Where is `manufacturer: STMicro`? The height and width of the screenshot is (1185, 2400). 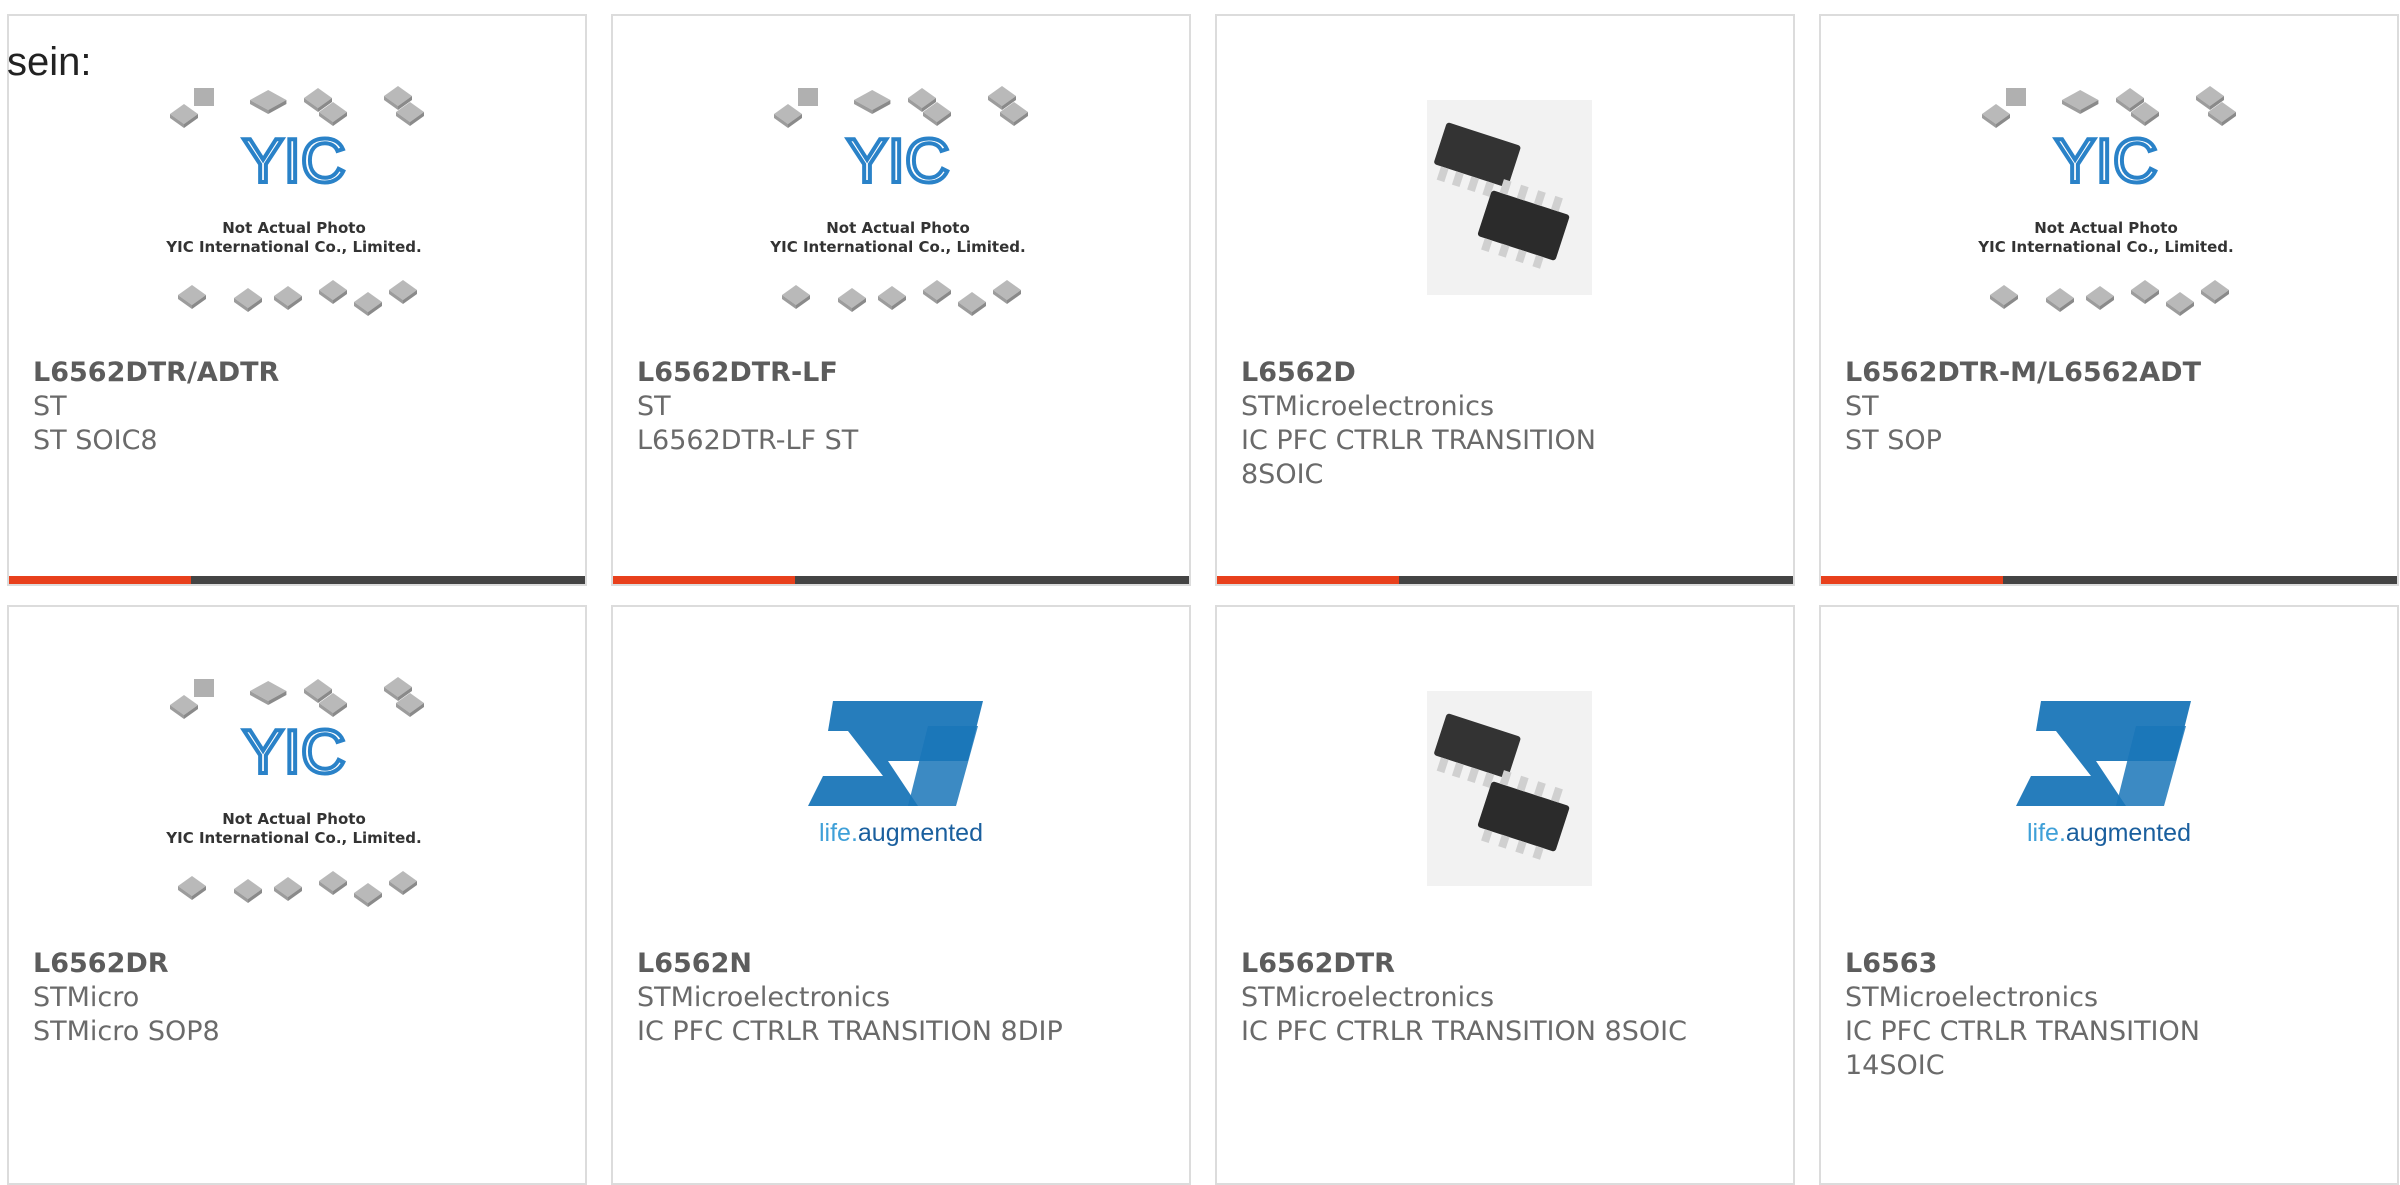 manufacturer: STMicro is located at coordinates (86, 997).